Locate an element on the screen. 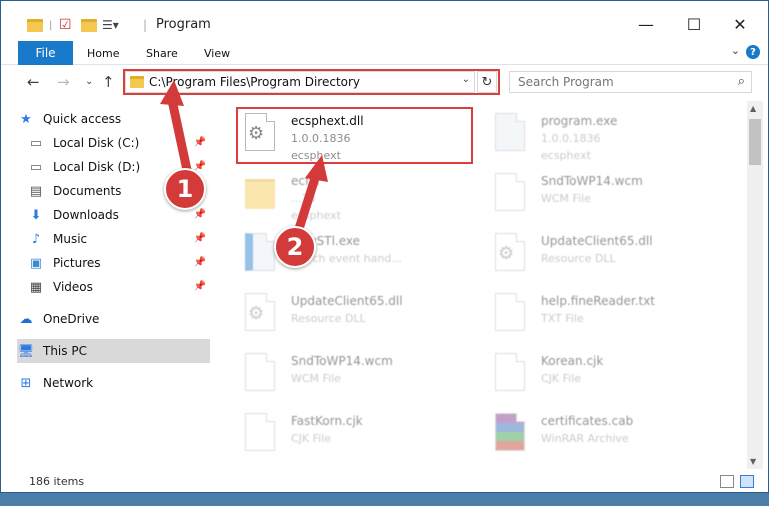 Image resolution: width=769 pixels, height=506 pixels. tab-share: Share is located at coordinates (162, 53).